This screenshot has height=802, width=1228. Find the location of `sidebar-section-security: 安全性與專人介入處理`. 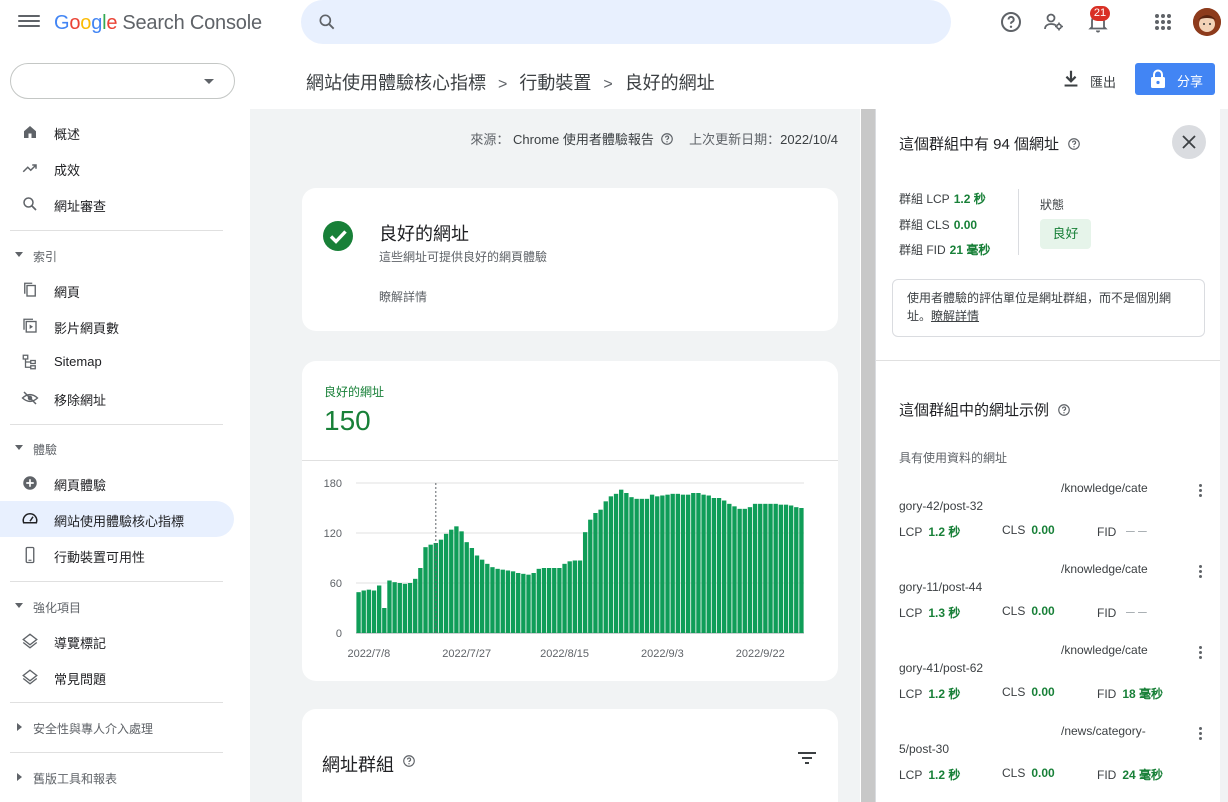

sidebar-section-security: 安全性與專人介入處理 is located at coordinates (117, 727).